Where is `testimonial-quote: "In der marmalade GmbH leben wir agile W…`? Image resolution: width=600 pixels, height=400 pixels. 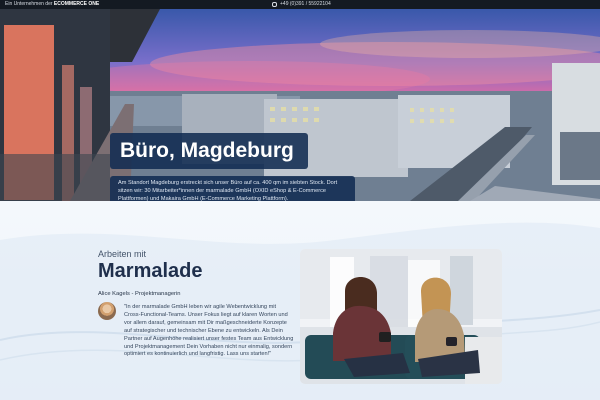
testimonial-quote: "In der marmalade GmbH leben wir agile W… is located at coordinates (209, 331).